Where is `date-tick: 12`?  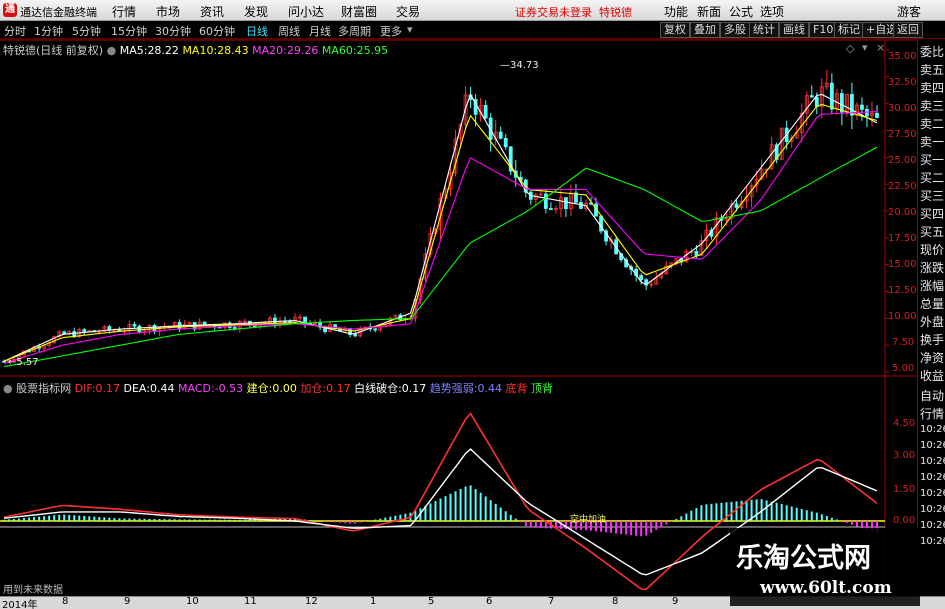
date-tick: 12 is located at coordinates (311, 601).